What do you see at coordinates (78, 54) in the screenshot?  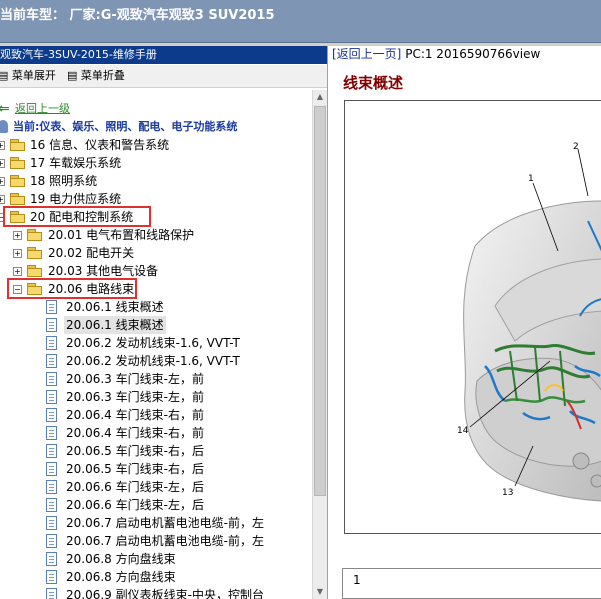 I see `manual-title: 观致汽车-3SUV-2015-维修手册` at bounding box center [78, 54].